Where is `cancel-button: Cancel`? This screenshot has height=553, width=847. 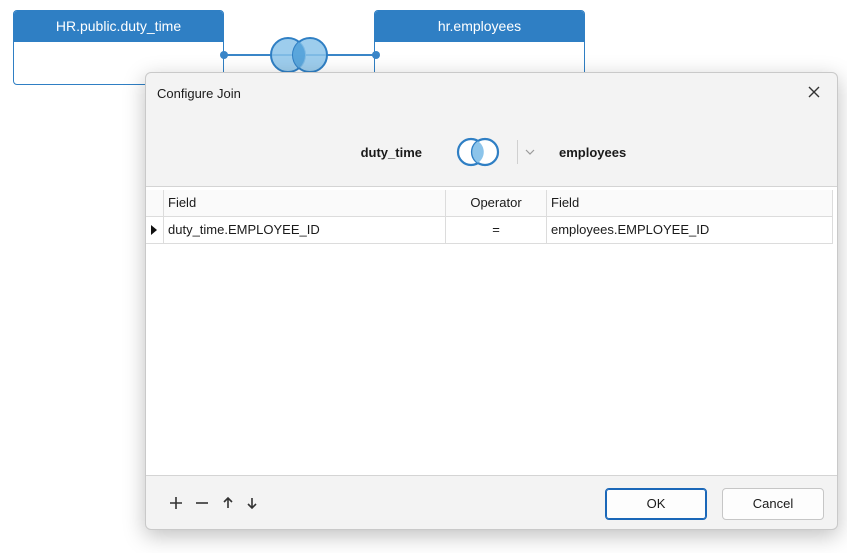 cancel-button: Cancel is located at coordinates (773, 504).